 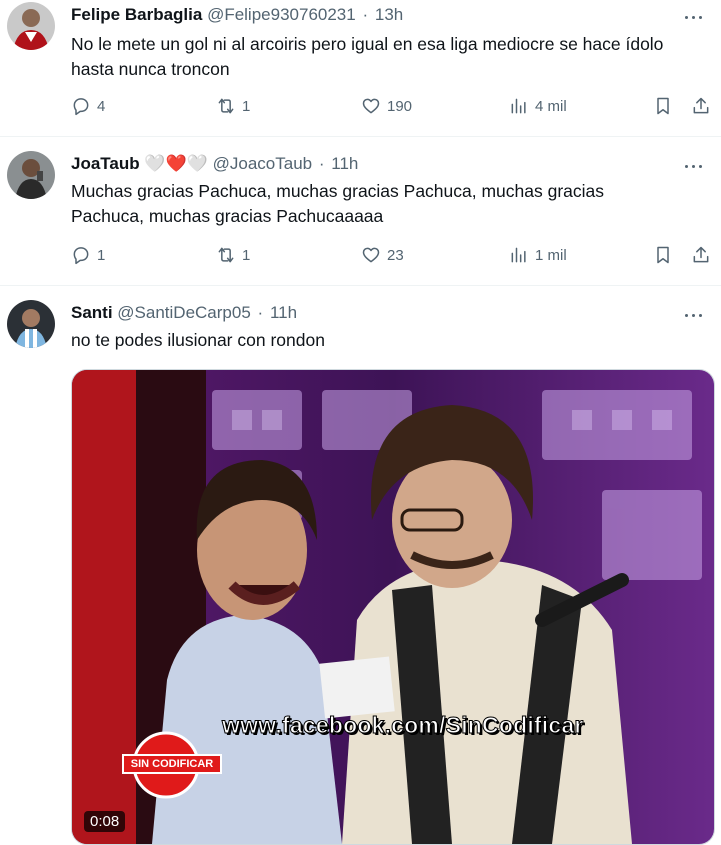 What do you see at coordinates (172, 764) in the screenshot?
I see `channel-logo-text: SIN CODIFICAR` at bounding box center [172, 764].